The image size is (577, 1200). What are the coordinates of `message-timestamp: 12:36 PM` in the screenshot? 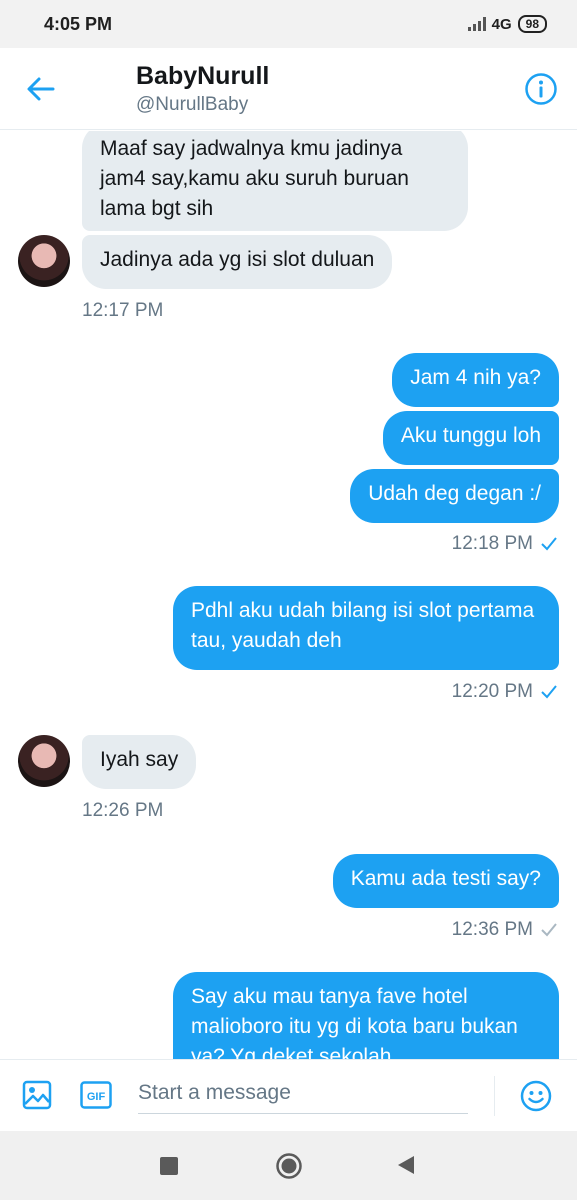 It's located at (504, 930).